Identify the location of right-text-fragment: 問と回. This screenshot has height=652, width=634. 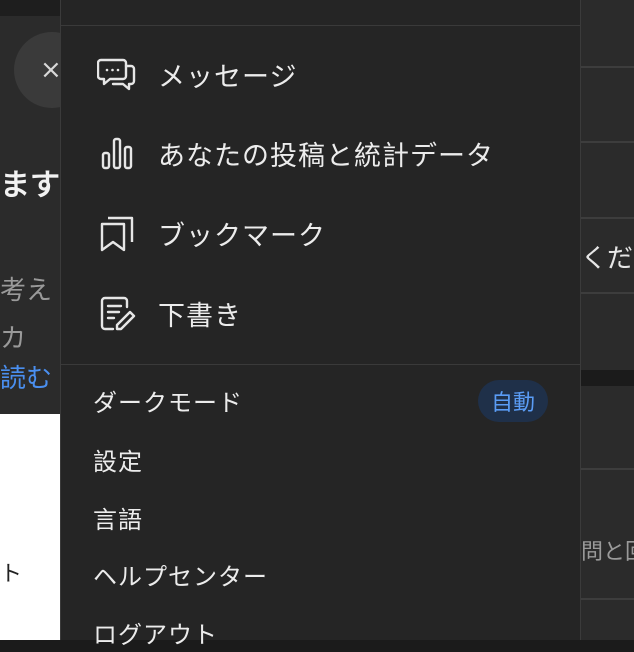
(607, 552).